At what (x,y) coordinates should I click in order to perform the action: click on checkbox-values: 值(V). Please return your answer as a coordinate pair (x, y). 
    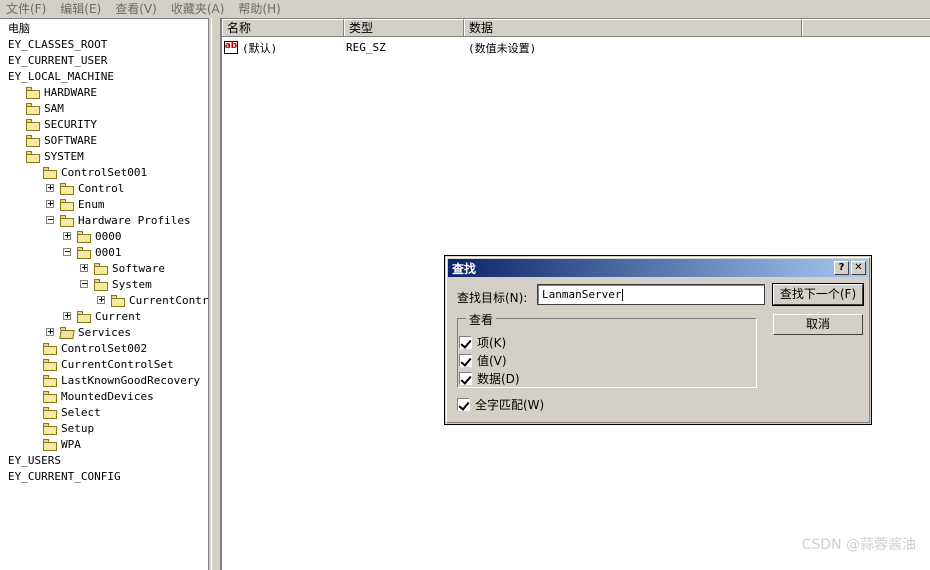
    Looking at the image, I should click on (483, 360).